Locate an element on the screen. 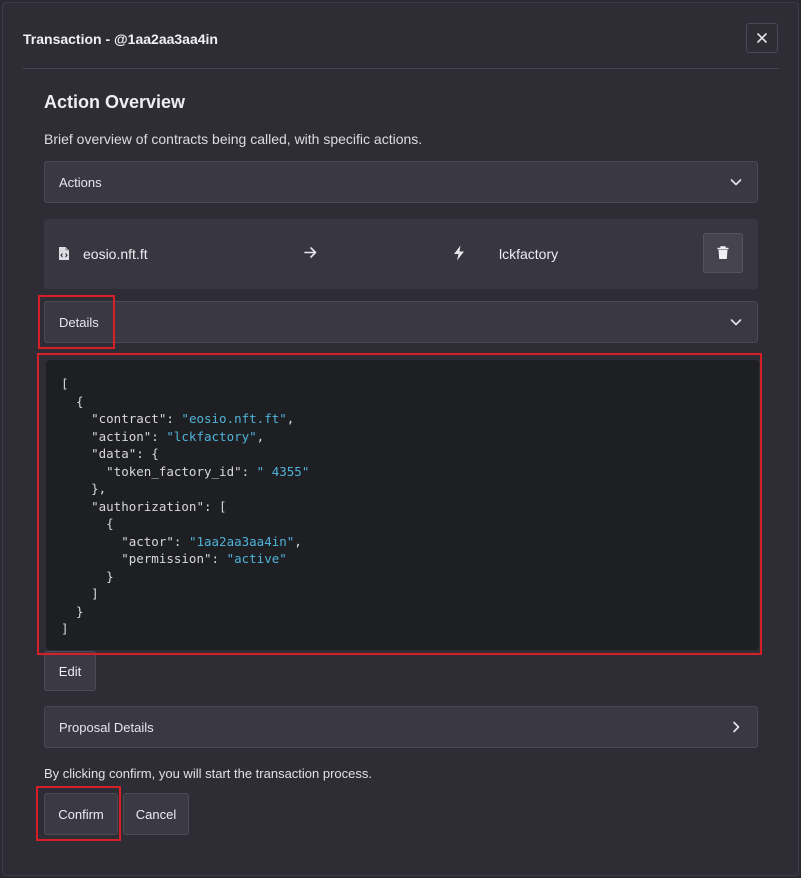 This screenshot has height=878, width=801. bolt-icon is located at coordinates (459, 253).